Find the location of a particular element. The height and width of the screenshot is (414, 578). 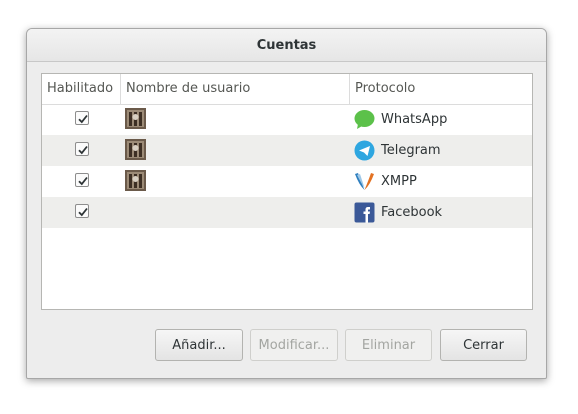

account-row: Facebook is located at coordinates (287, 212).